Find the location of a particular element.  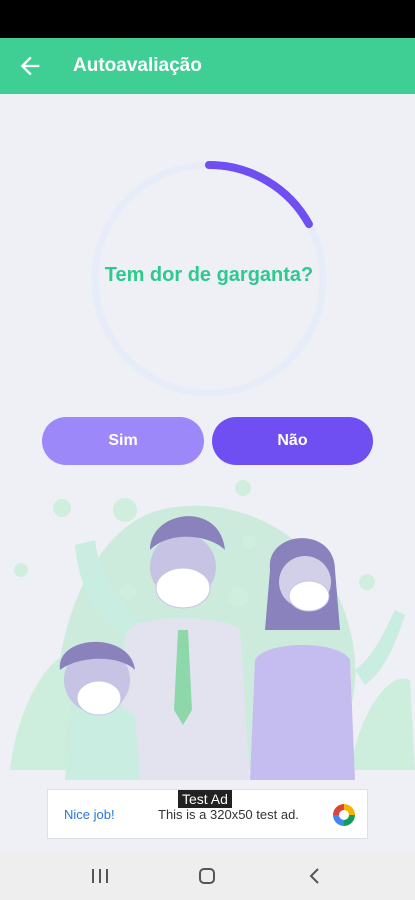

system-nav-bar is located at coordinates (207, 876).